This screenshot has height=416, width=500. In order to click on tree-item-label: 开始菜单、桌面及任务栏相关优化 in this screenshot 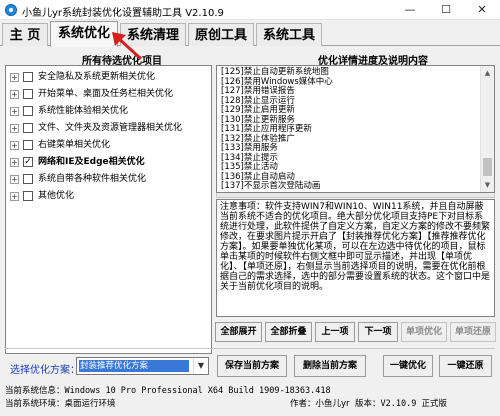, I will do `click(106, 94)`.